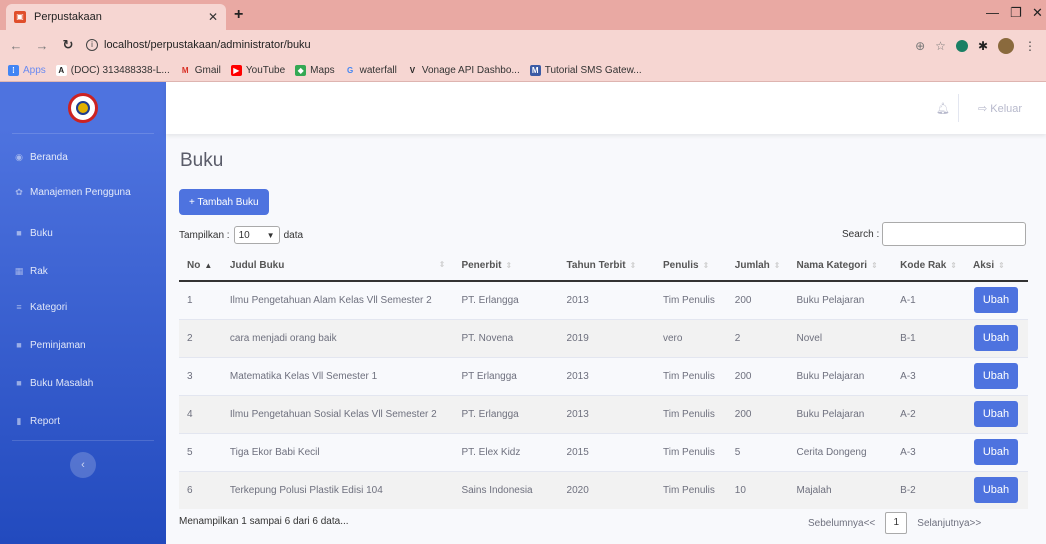 The height and width of the screenshot is (544, 1046). I want to click on bell-icon: 🔔︎, so click(943, 108).